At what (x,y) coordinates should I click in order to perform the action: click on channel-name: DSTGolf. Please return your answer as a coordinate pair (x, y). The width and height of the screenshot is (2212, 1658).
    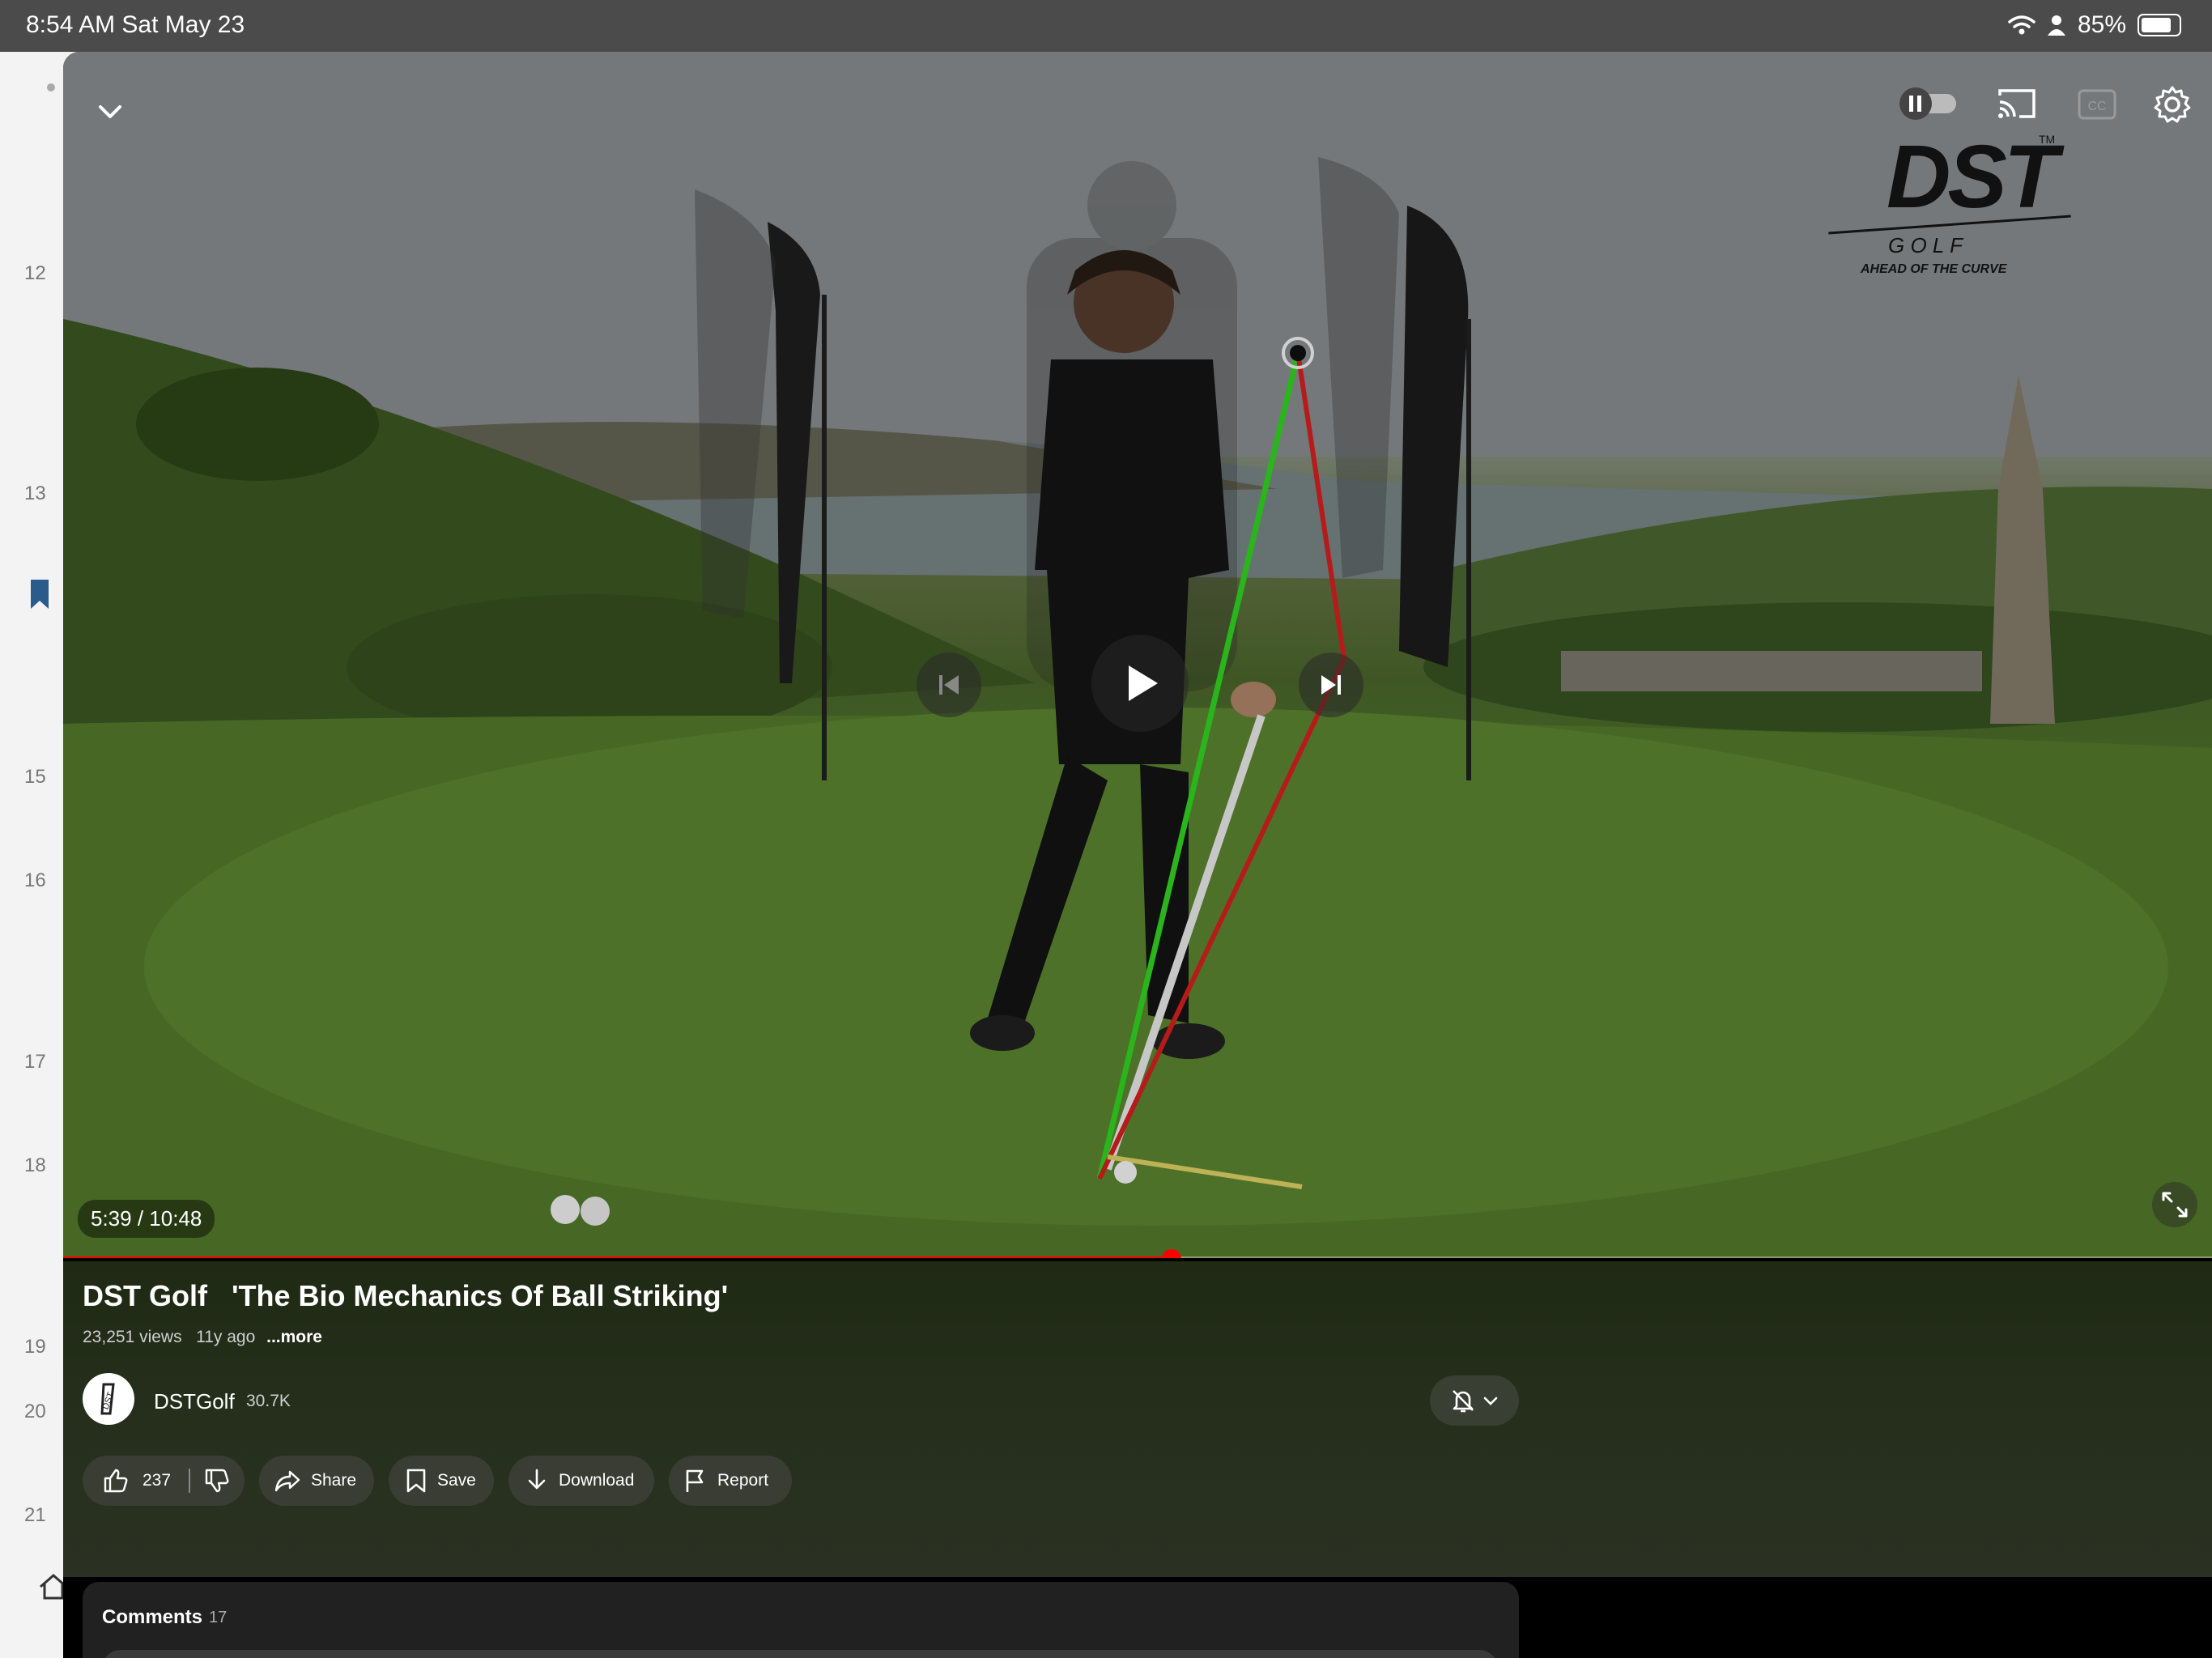
    Looking at the image, I should click on (195, 1401).